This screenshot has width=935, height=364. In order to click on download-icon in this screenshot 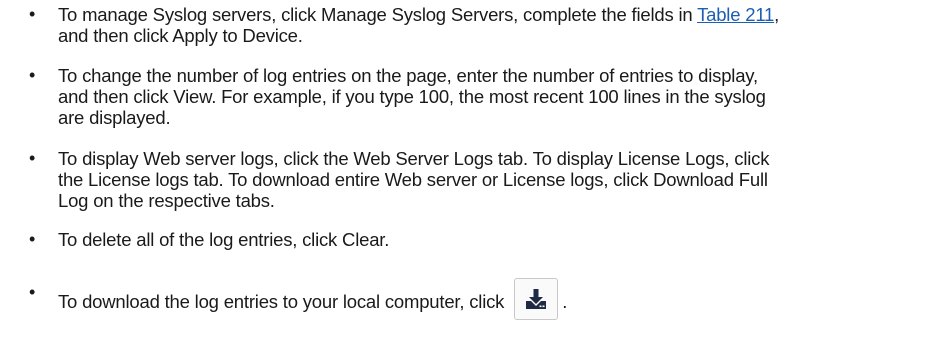, I will do `click(536, 299)`.